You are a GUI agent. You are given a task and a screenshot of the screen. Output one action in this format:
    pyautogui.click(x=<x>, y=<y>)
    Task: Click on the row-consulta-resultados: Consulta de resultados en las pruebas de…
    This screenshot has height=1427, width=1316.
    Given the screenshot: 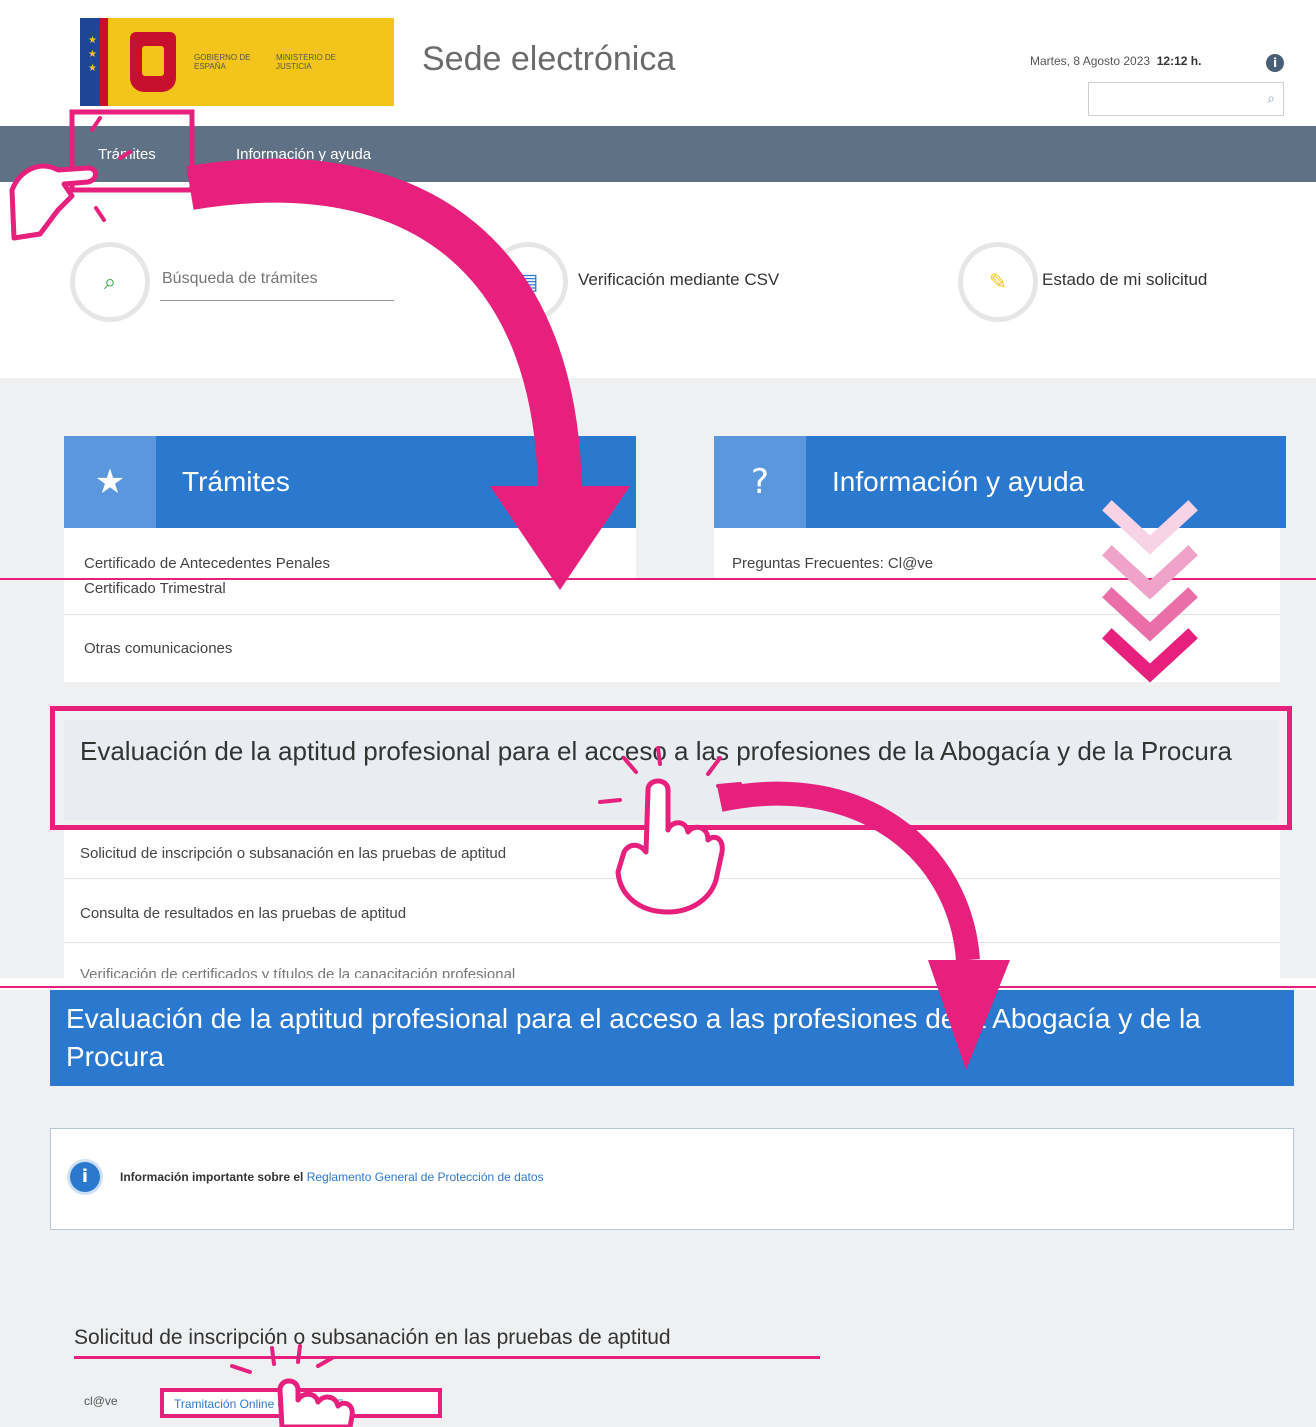 What is the action you would take?
    pyautogui.click(x=243, y=913)
    